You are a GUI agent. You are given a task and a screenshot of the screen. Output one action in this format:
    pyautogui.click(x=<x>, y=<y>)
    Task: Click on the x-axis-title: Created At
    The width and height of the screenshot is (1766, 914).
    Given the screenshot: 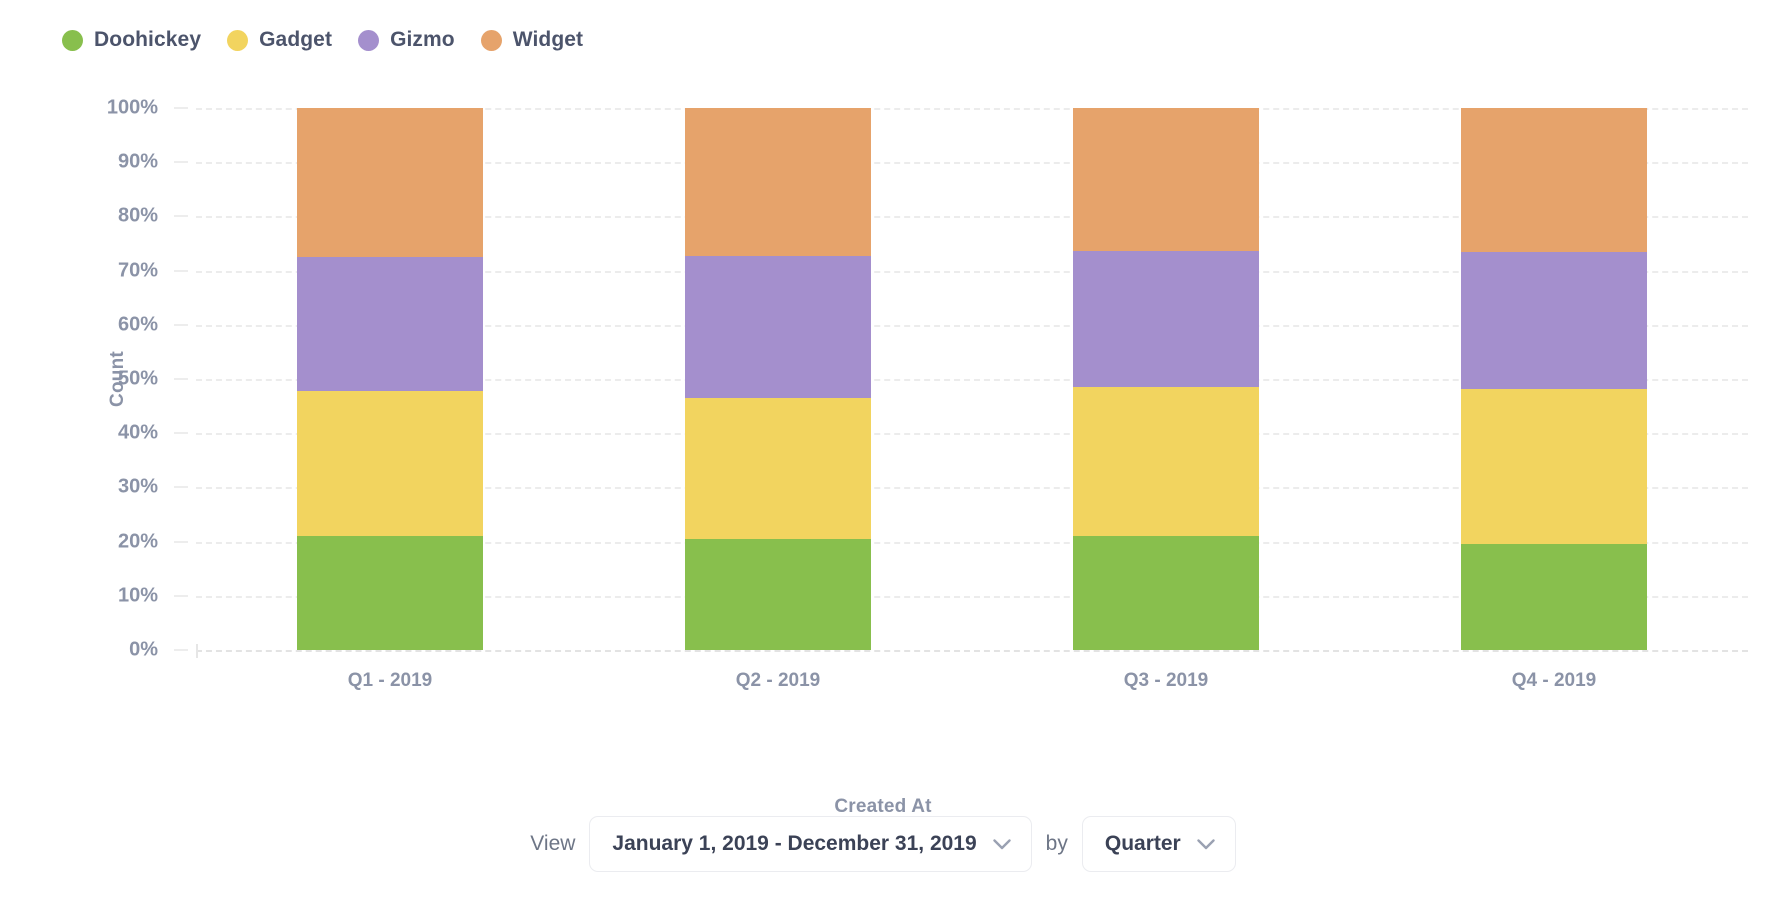 What is the action you would take?
    pyautogui.click(x=883, y=806)
    